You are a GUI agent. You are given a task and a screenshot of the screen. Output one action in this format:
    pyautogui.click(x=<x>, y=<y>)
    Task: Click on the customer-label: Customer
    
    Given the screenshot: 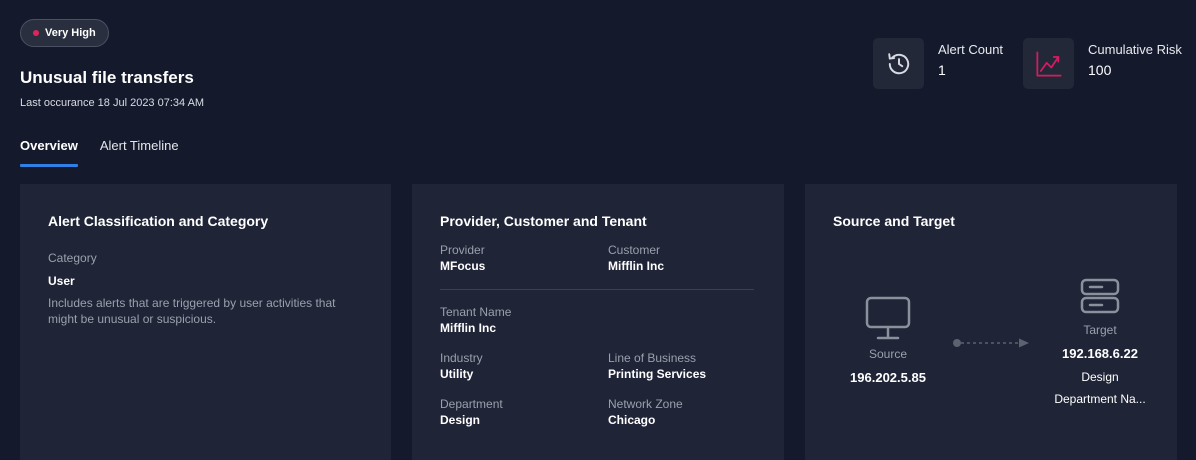 What is the action you would take?
    pyautogui.click(x=634, y=250)
    